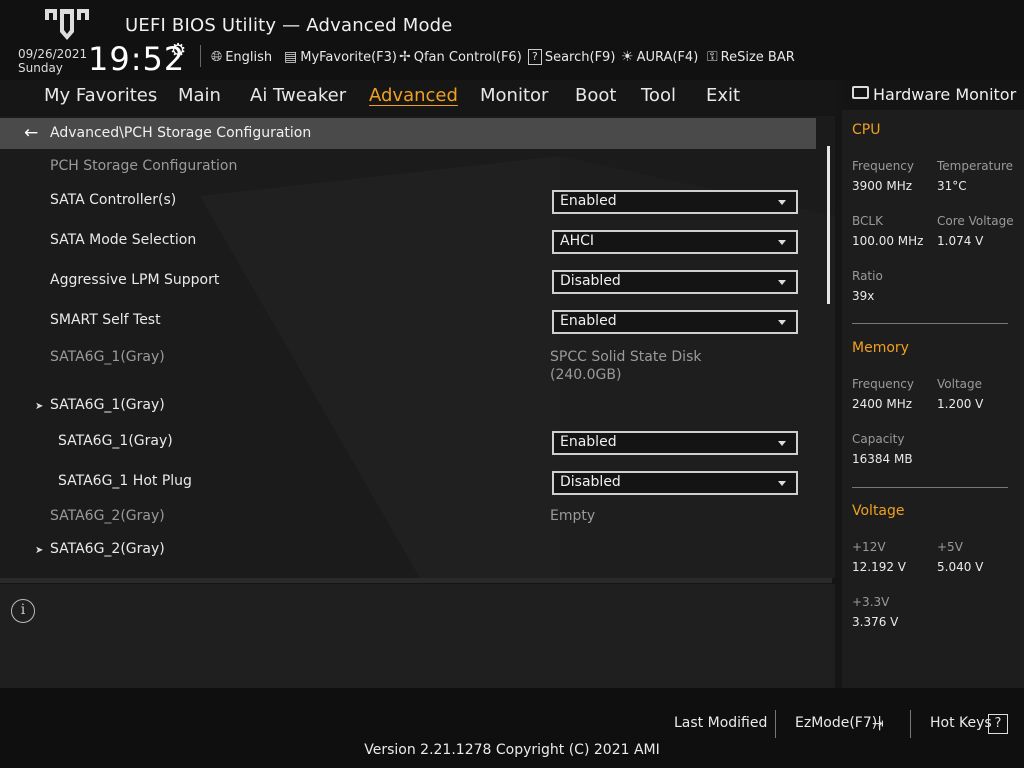  What do you see at coordinates (627, 57) in the screenshot?
I see `aura-icon: ☀︎` at bounding box center [627, 57].